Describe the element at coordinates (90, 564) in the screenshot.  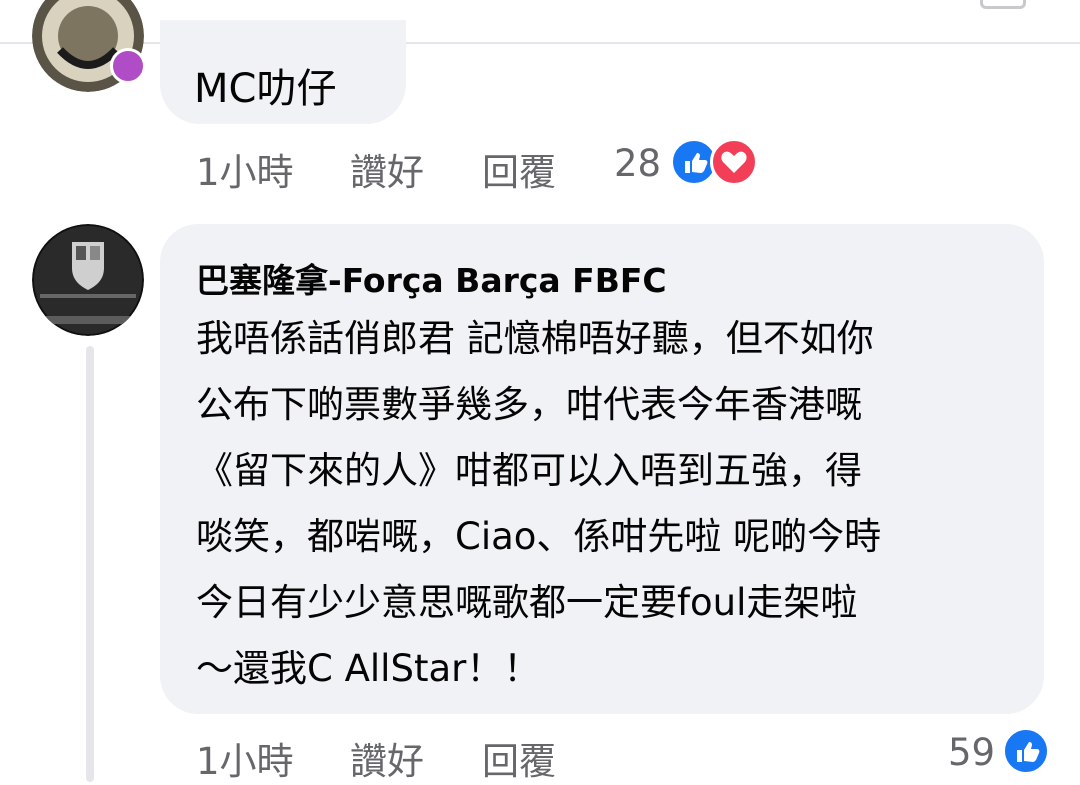
I see `thread-line` at that location.